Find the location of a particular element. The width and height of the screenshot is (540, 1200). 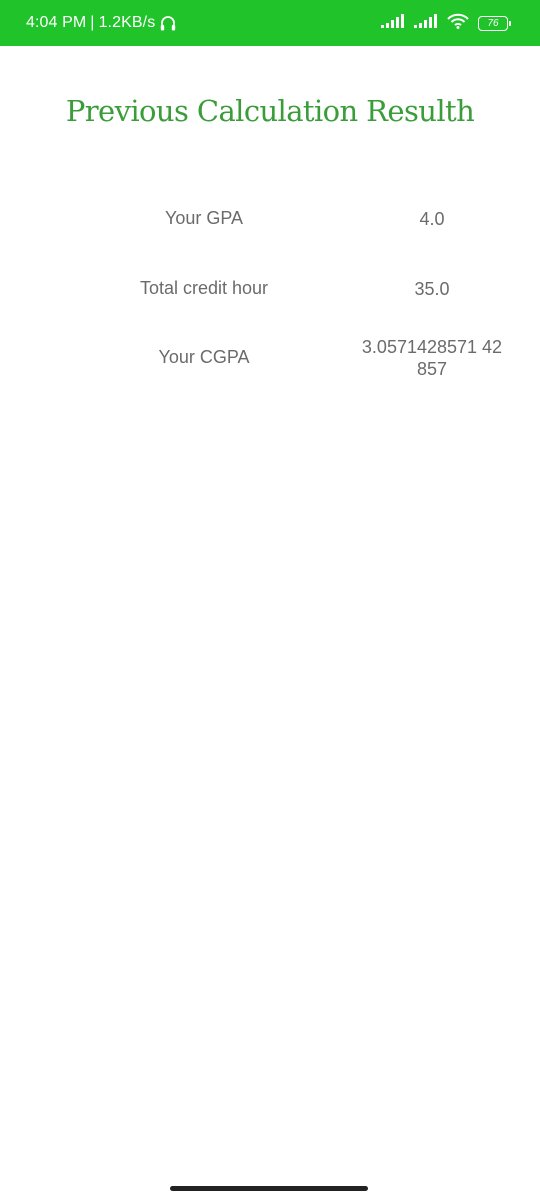

result-label: Your GPA is located at coordinates (204, 218).